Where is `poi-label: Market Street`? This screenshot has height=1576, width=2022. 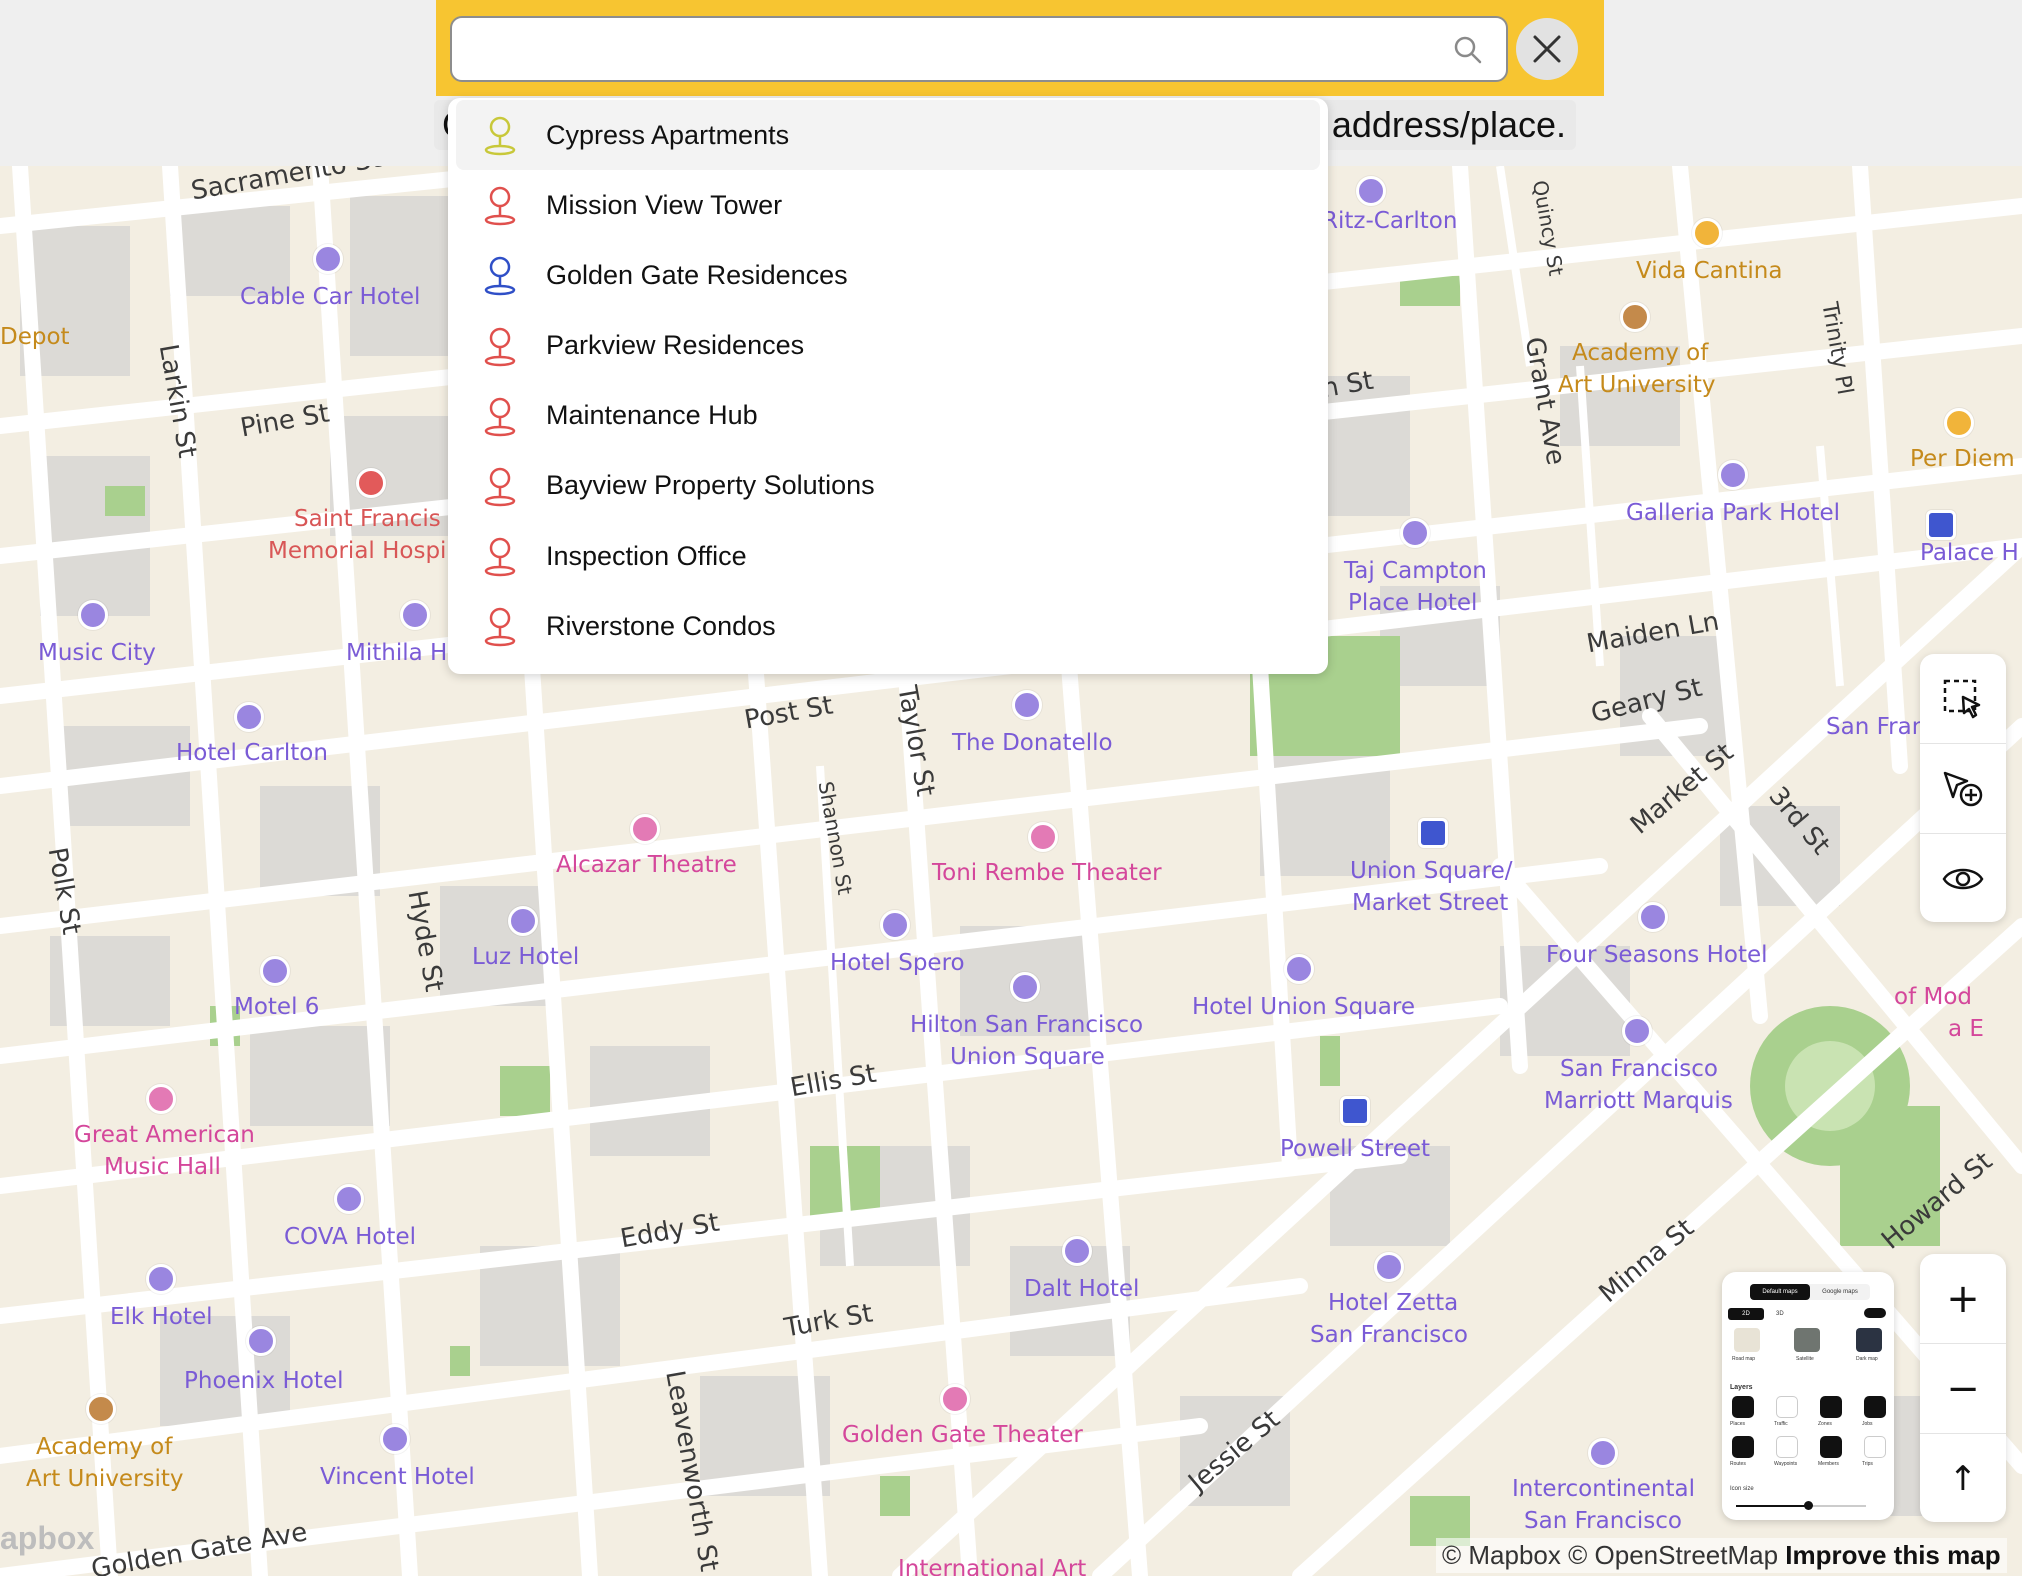 poi-label: Market Street is located at coordinates (1430, 903).